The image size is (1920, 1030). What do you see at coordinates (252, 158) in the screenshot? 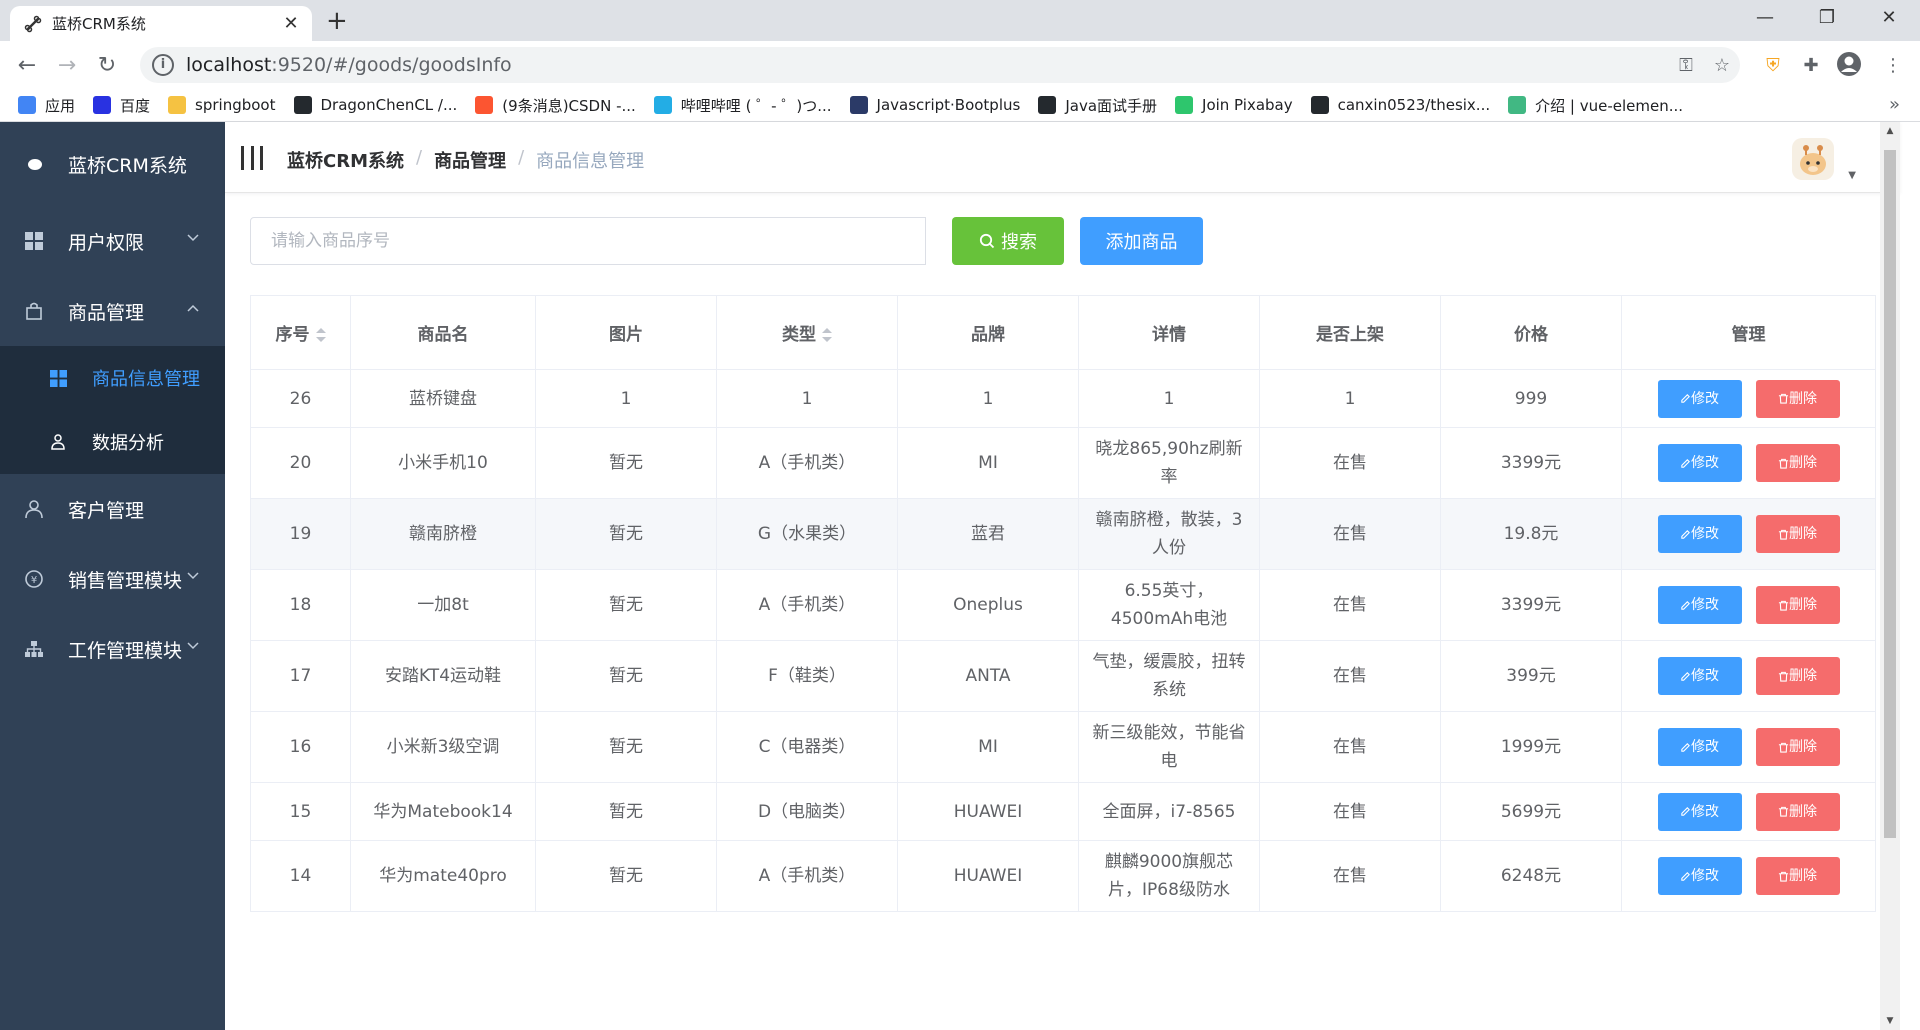
I see `hamburger-icon` at bounding box center [252, 158].